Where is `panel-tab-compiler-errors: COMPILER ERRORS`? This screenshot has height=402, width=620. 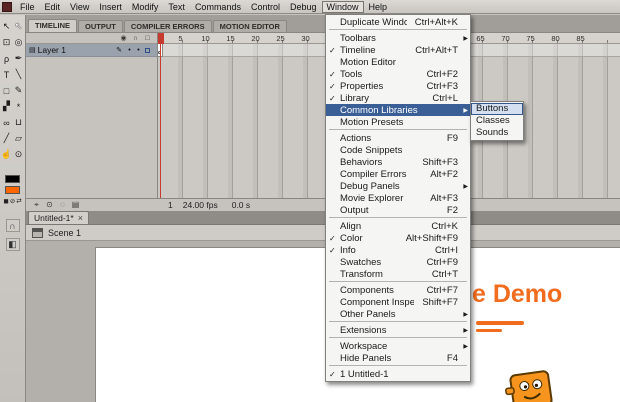 panel-tab-compiler-errors: COMPILER ERRORS is located at coordinates (167, 26).